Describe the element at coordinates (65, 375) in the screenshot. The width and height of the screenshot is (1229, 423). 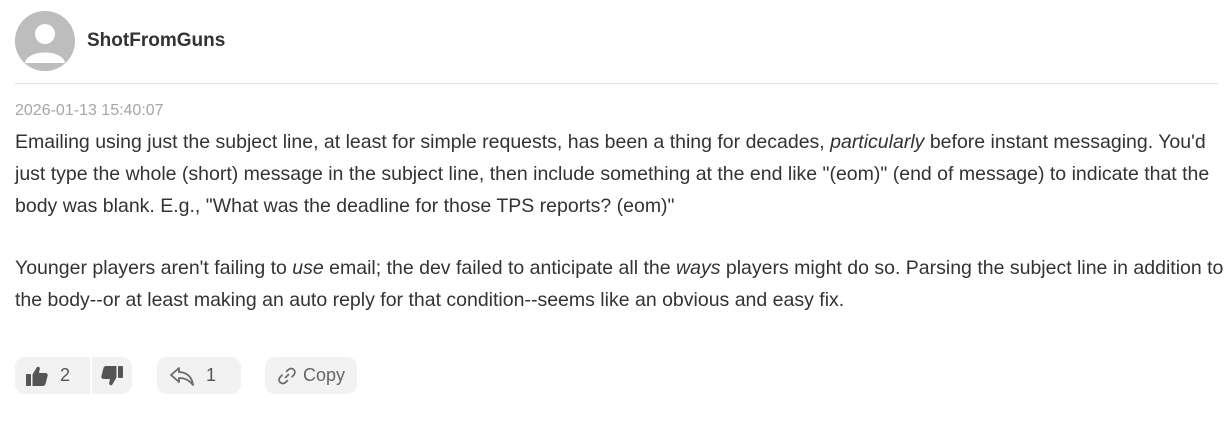
I see `upvote-count: 2` at that location.